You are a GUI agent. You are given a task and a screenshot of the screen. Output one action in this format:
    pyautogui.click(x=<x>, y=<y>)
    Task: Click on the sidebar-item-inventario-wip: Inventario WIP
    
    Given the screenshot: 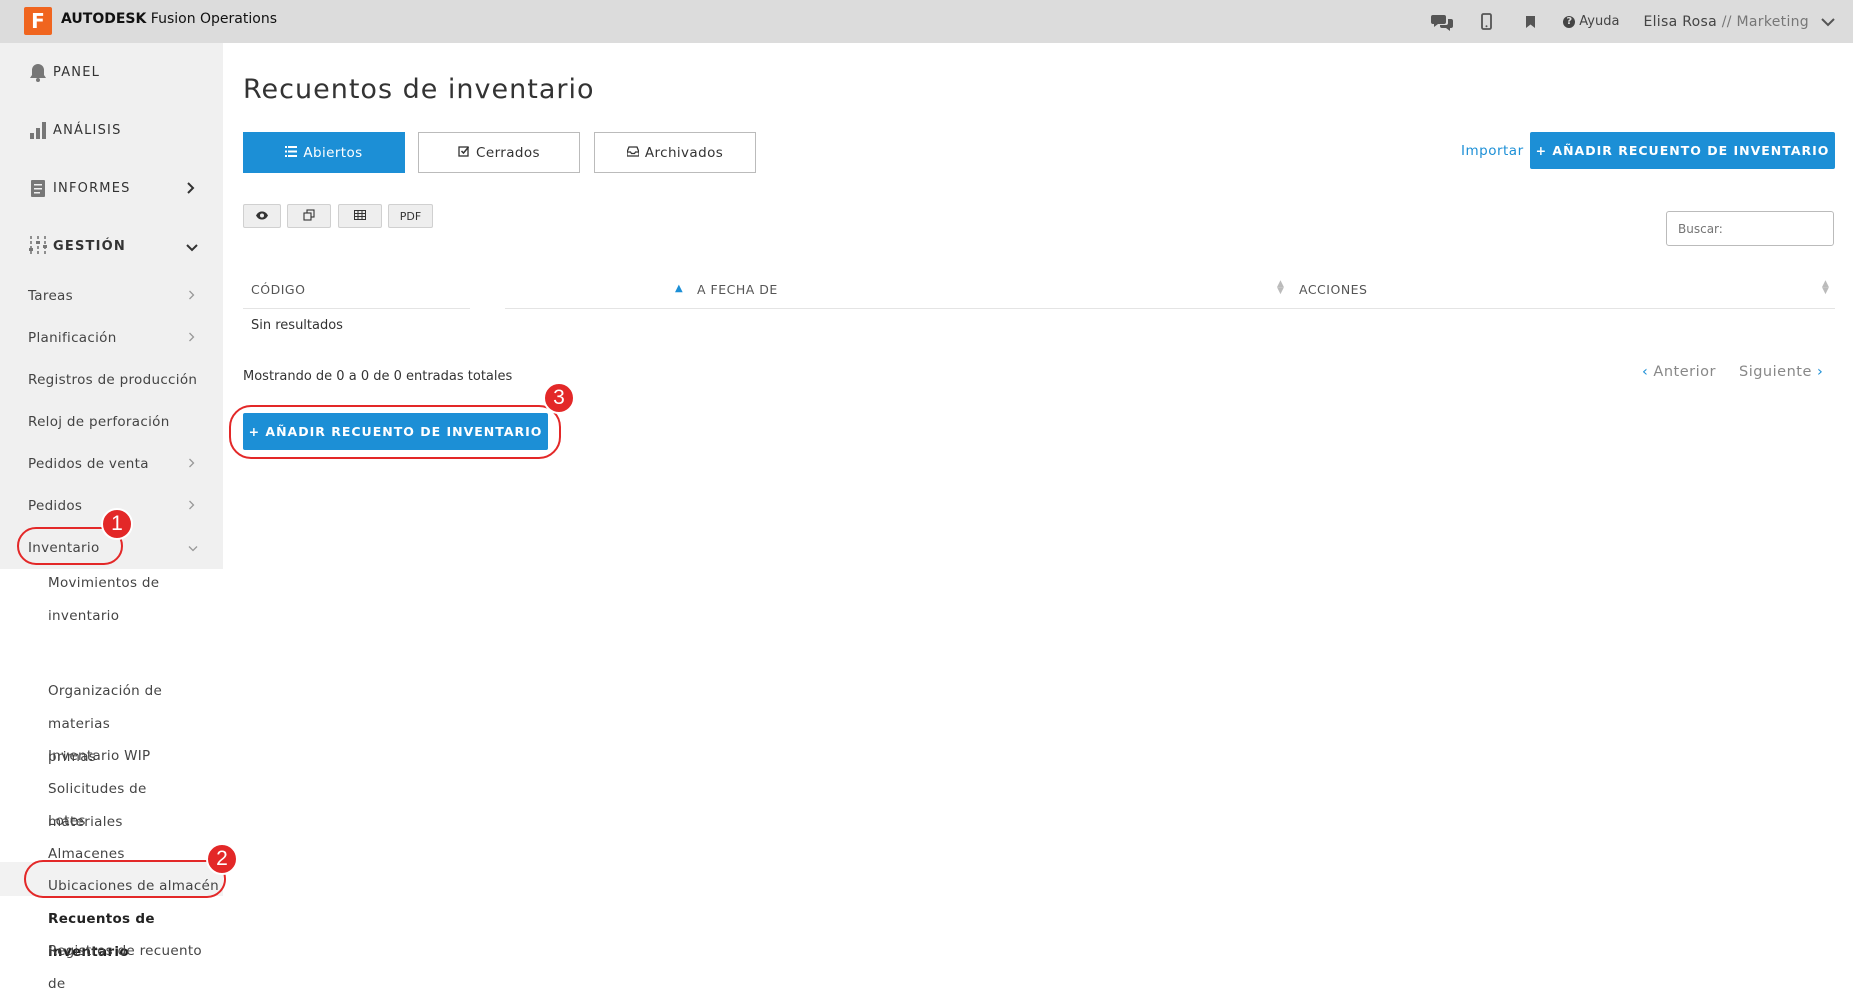 What is the action you would take?
    pyautogui.click(x=99, y=756)
    